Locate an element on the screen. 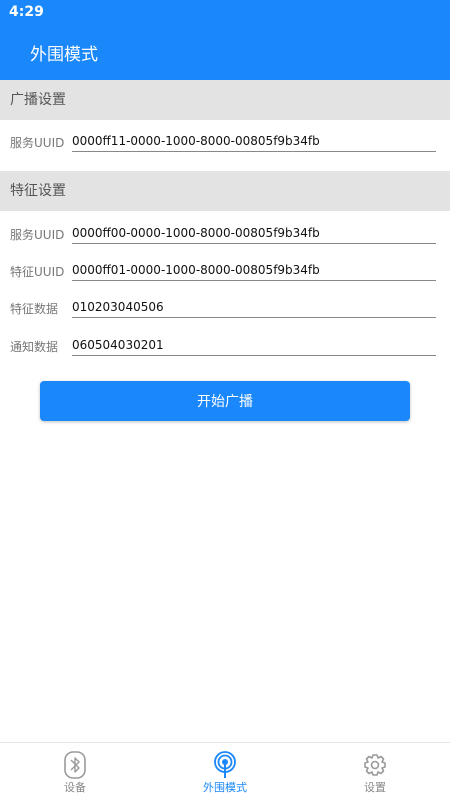  nav-label-devices: 设备 is located at coordinates (75, 787).